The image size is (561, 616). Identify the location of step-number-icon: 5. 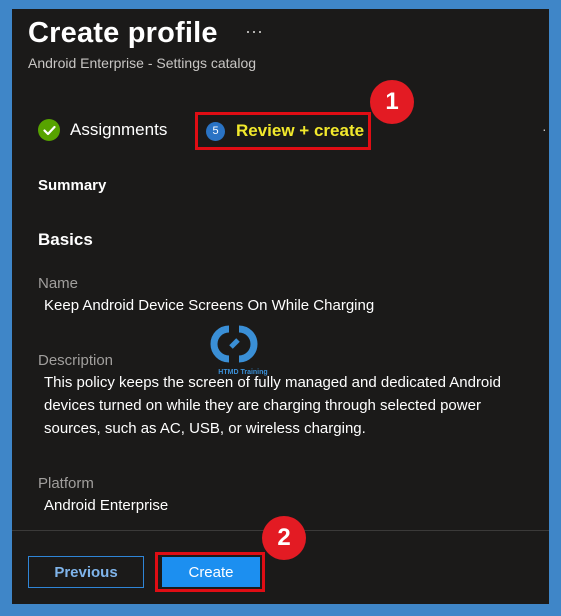
(215, 131).